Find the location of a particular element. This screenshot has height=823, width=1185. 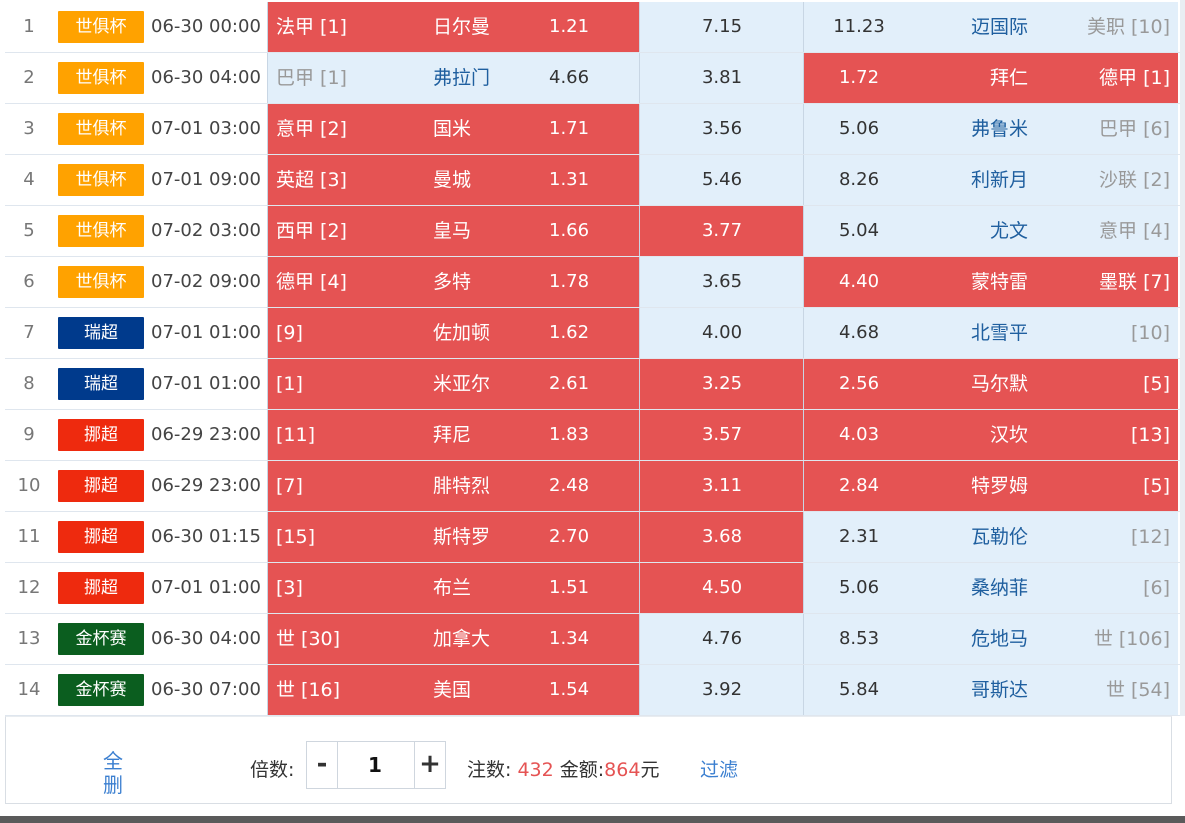

scrollbar-track is located at coordinates (1182, 358).